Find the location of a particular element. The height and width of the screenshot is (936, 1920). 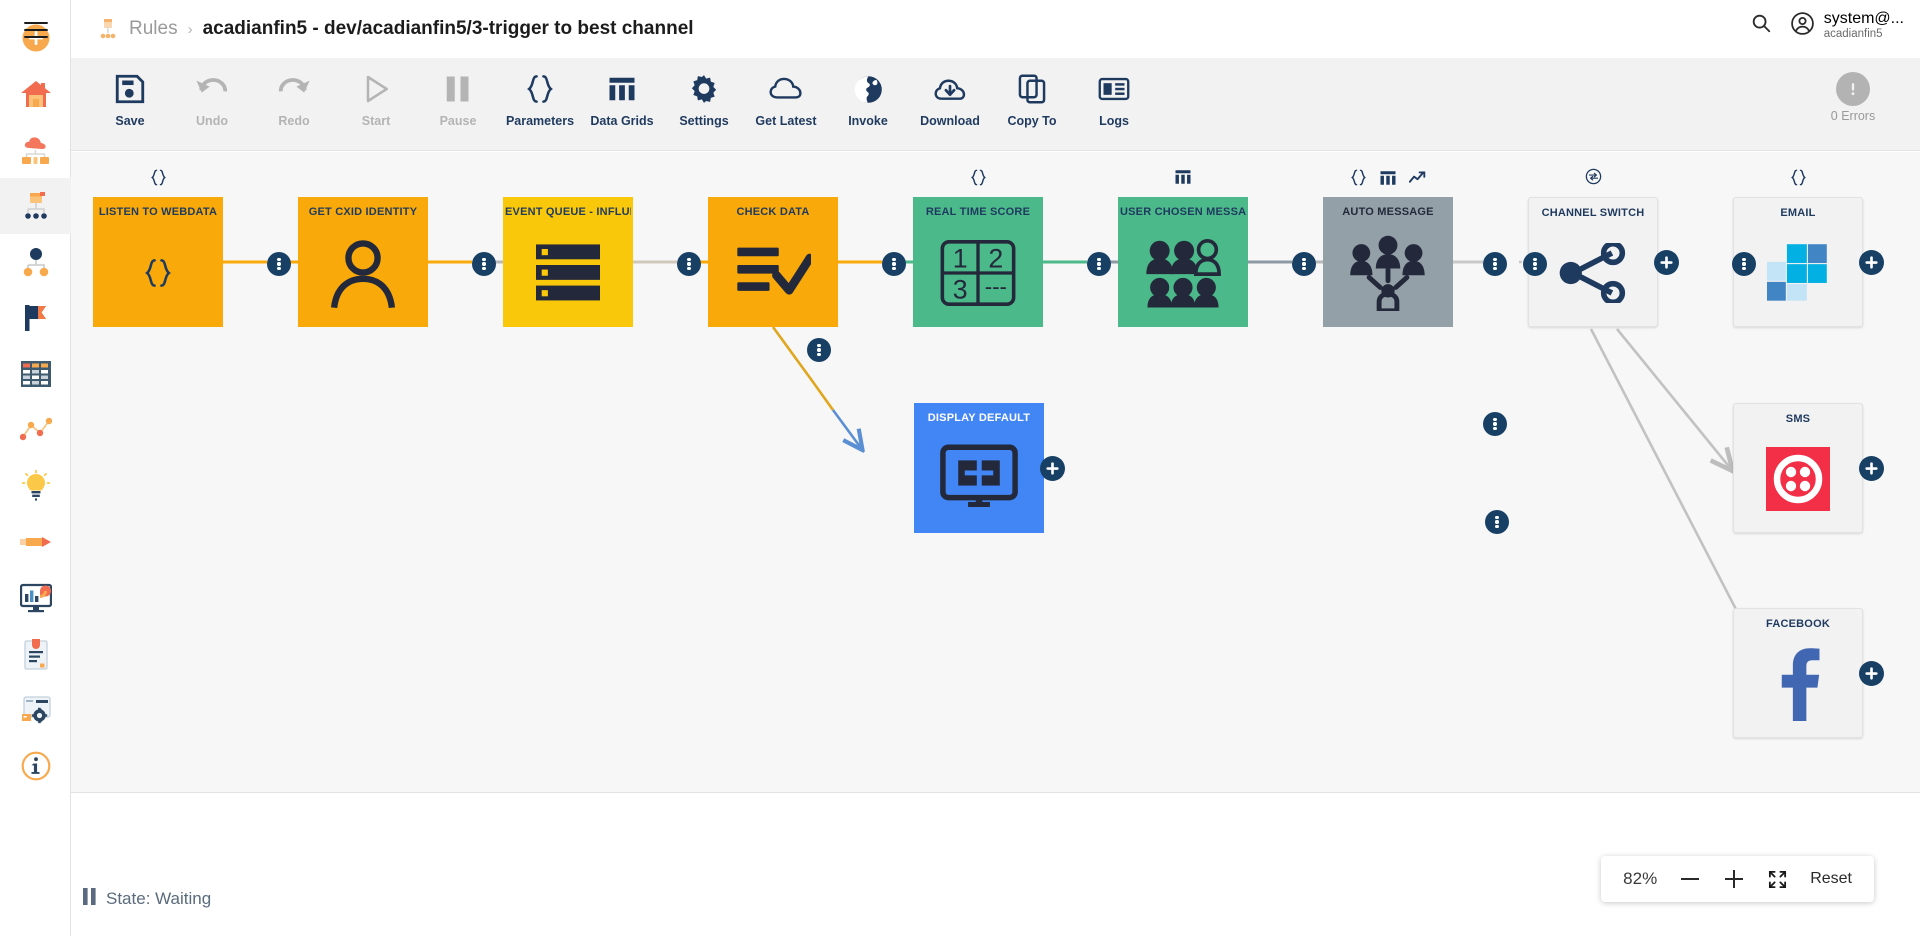

switch-icon is located at coordinates (1593, 176).